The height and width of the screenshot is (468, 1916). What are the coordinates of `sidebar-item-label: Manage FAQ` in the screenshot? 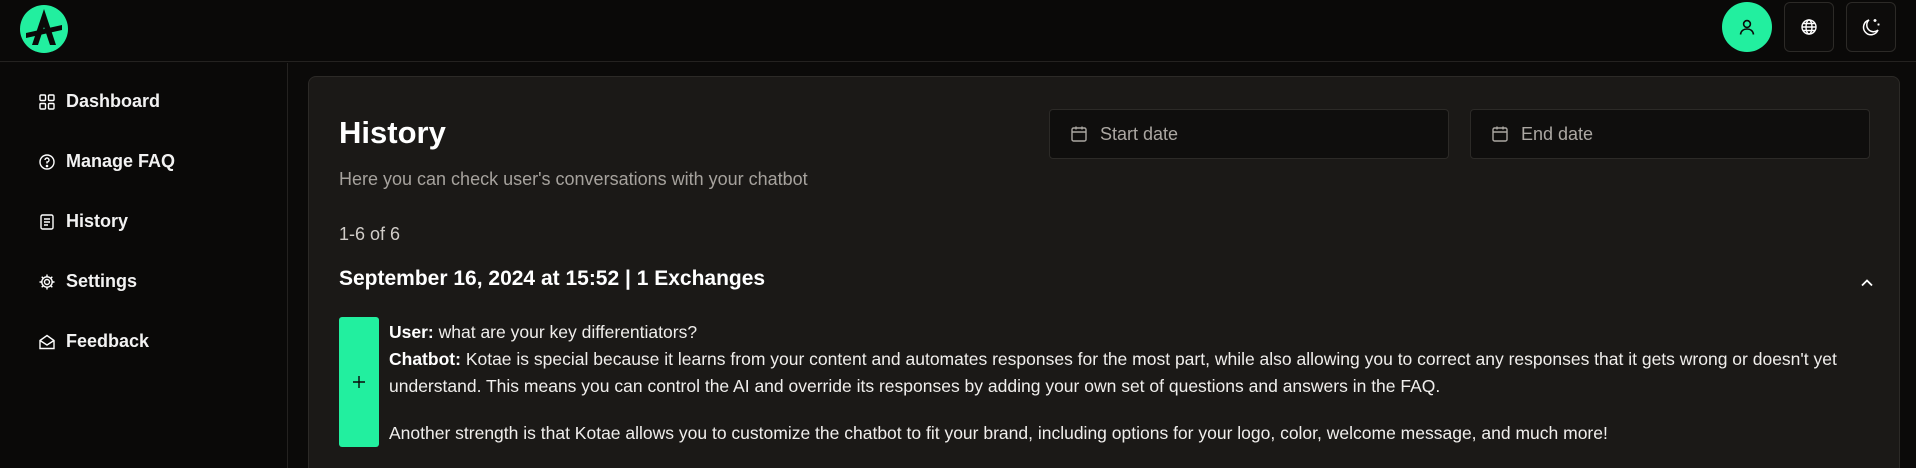 It's located at (121, 161).